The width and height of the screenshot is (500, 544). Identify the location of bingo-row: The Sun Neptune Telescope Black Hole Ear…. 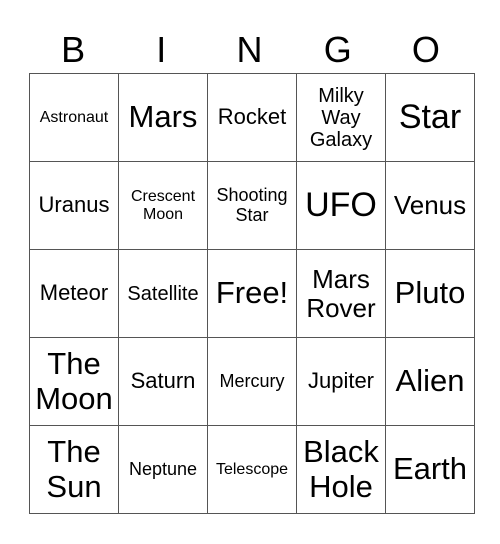
(252, 469).